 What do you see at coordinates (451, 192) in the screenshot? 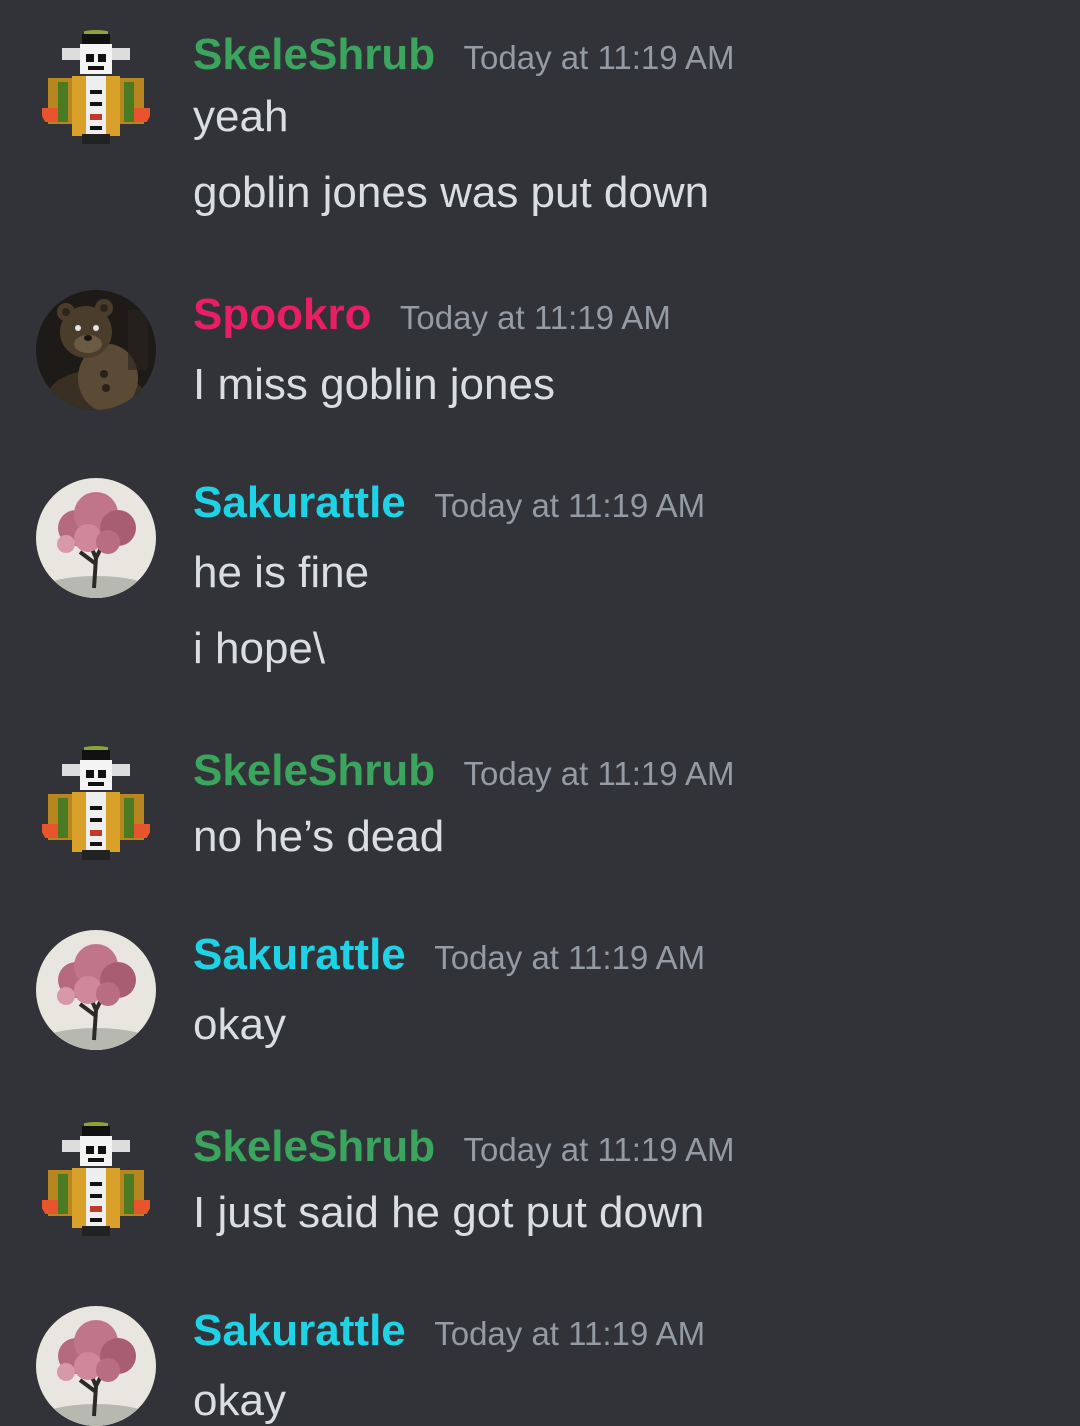
I see `message-text: goblin jones was put down` at bounding box center [451, 192].